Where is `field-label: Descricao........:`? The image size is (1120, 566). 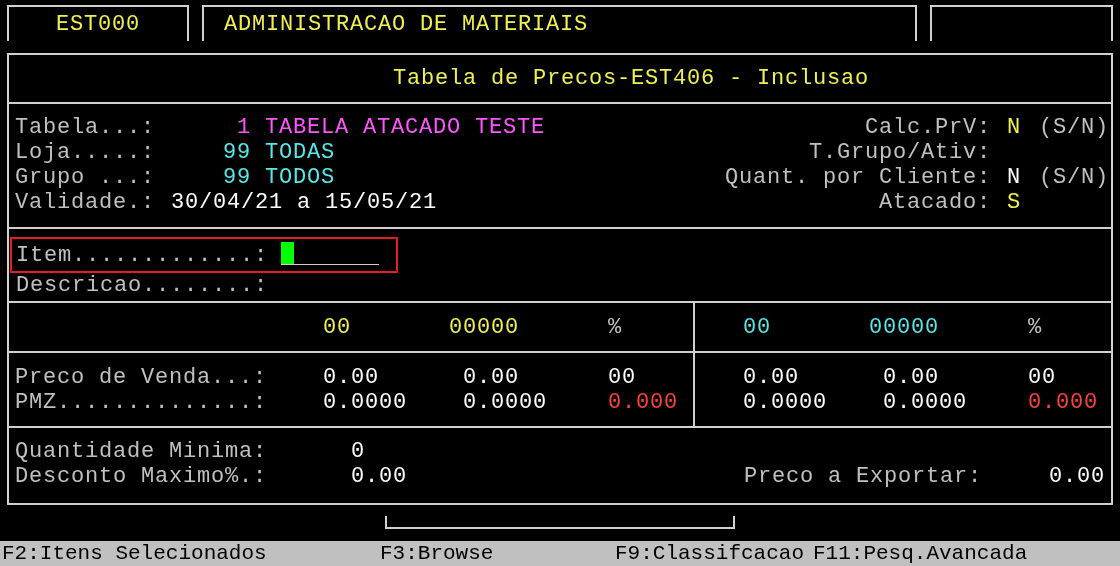 field-label: Descricao........: is located at coordinates (142, 285).